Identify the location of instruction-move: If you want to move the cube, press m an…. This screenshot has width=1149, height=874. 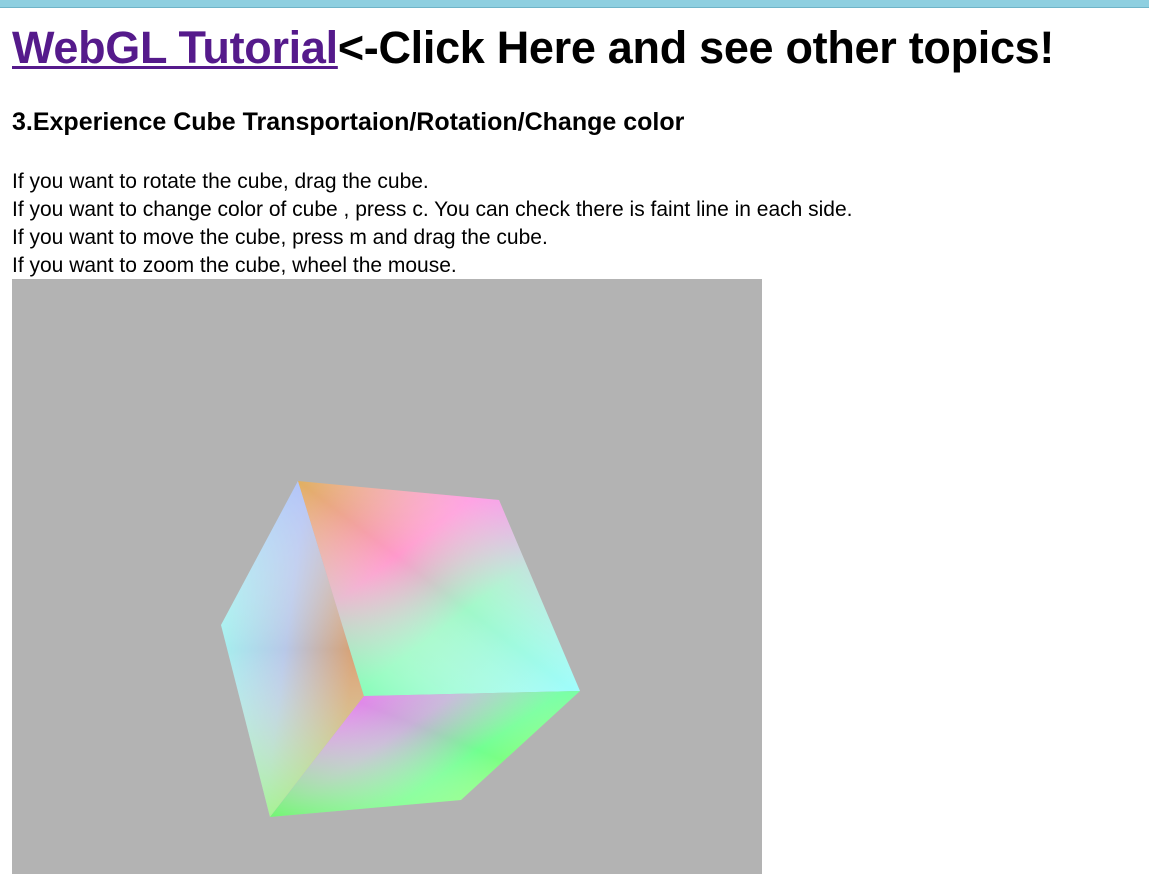
(280, 237).